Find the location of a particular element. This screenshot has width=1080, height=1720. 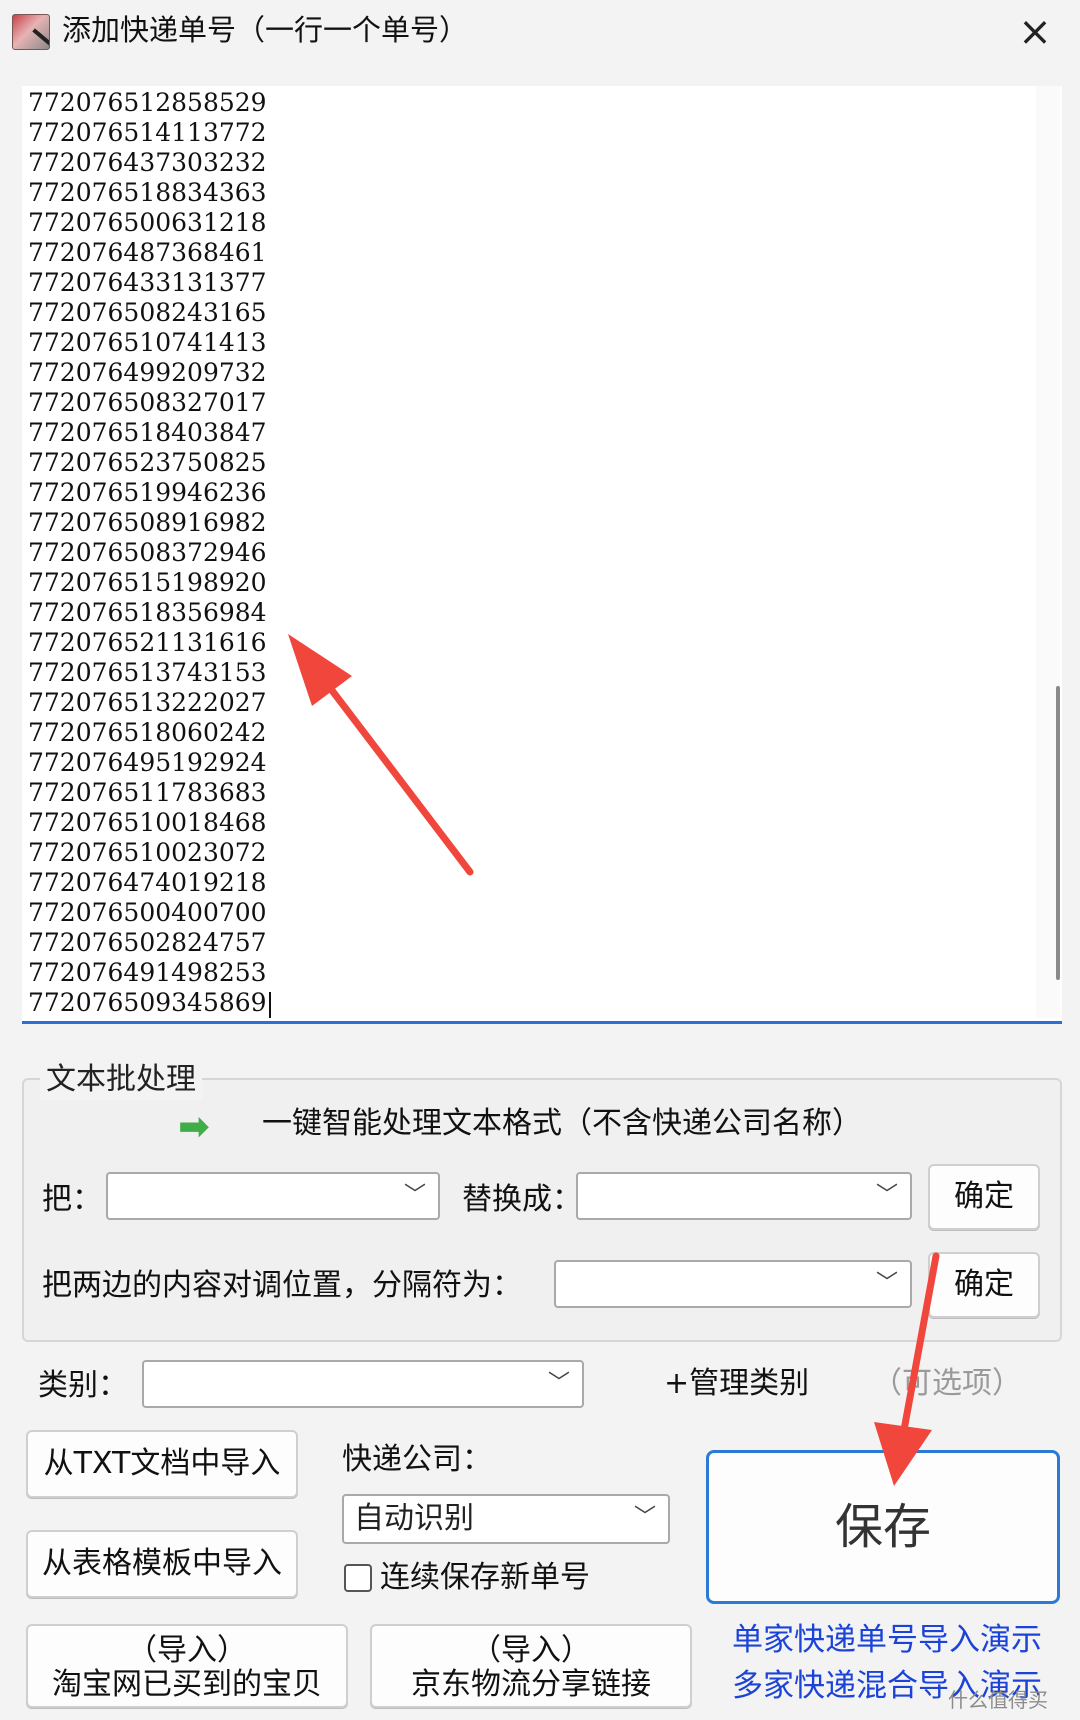

category-label: 类别： is located at coordinates (83, 1385).